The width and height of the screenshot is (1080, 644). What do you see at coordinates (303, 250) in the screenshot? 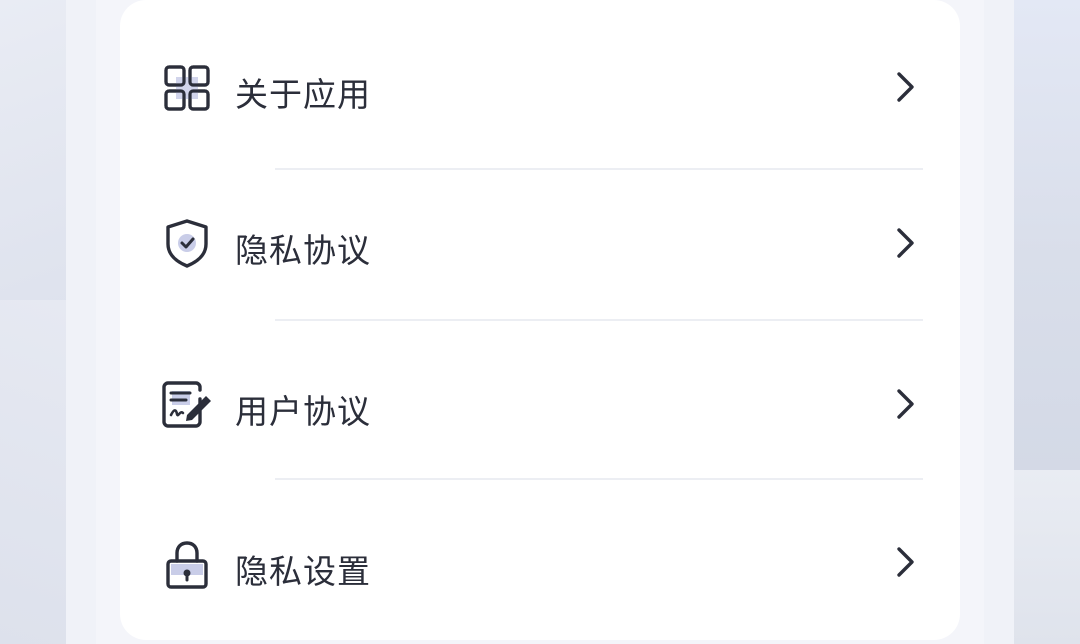
I see `menu-item-label: 隐私协议` at bounding box center [303, 250].